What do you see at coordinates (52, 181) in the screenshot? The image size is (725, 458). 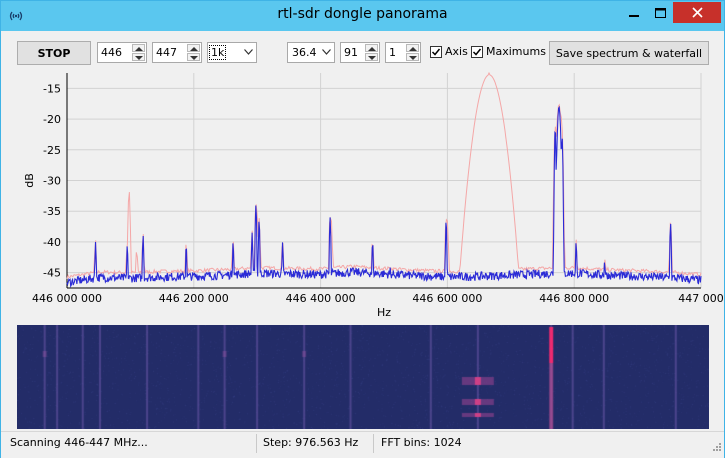 I see `y-tick-label: -30` at bounding box center [52, 181].